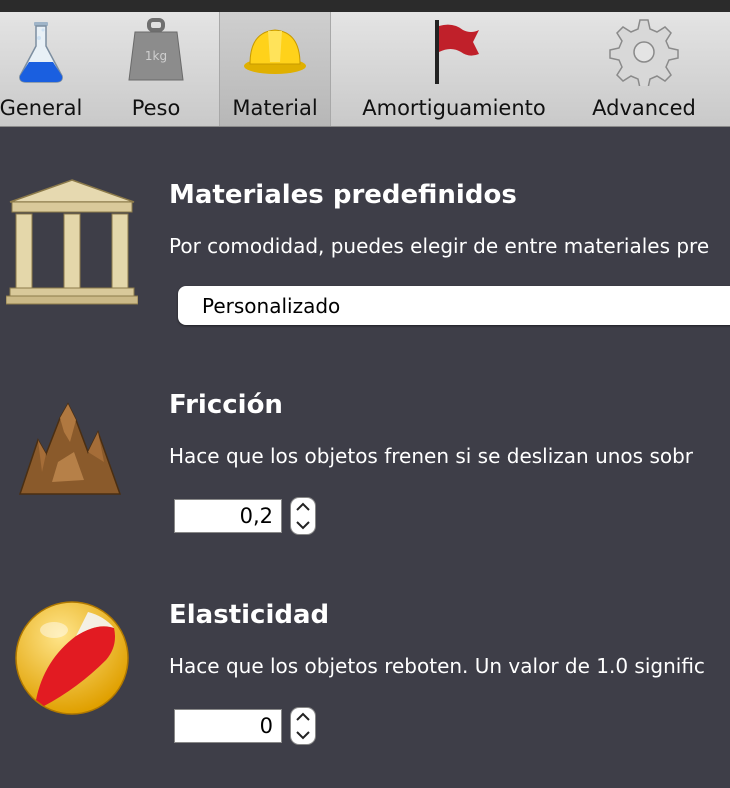 This screenshot has height=788, width=730. I want to click on tab-advanced: Advanced, so click(644, 69).